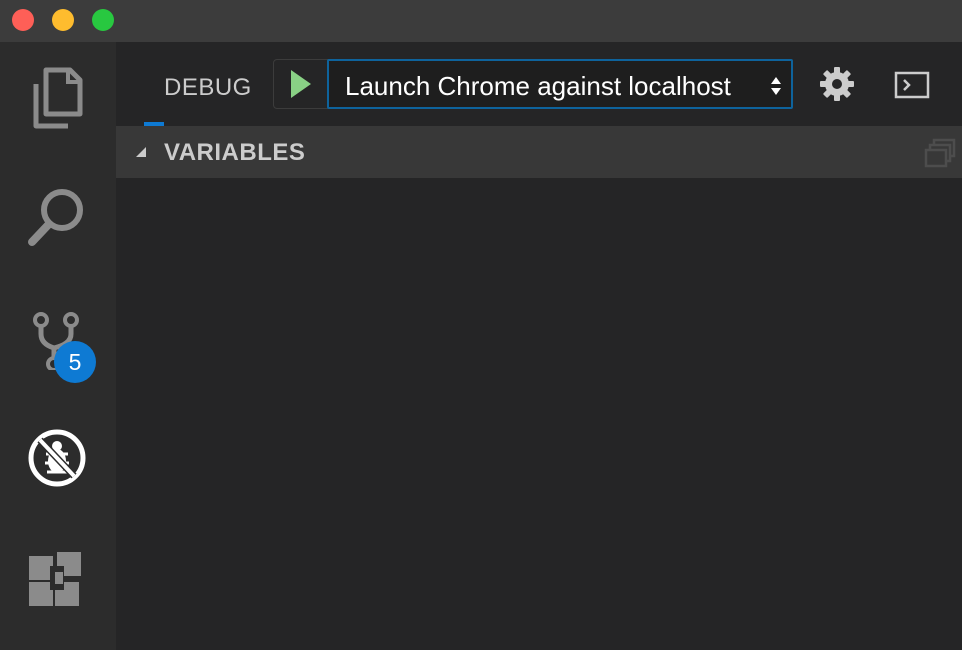  I want to click on activity-search, so click(58, 217).